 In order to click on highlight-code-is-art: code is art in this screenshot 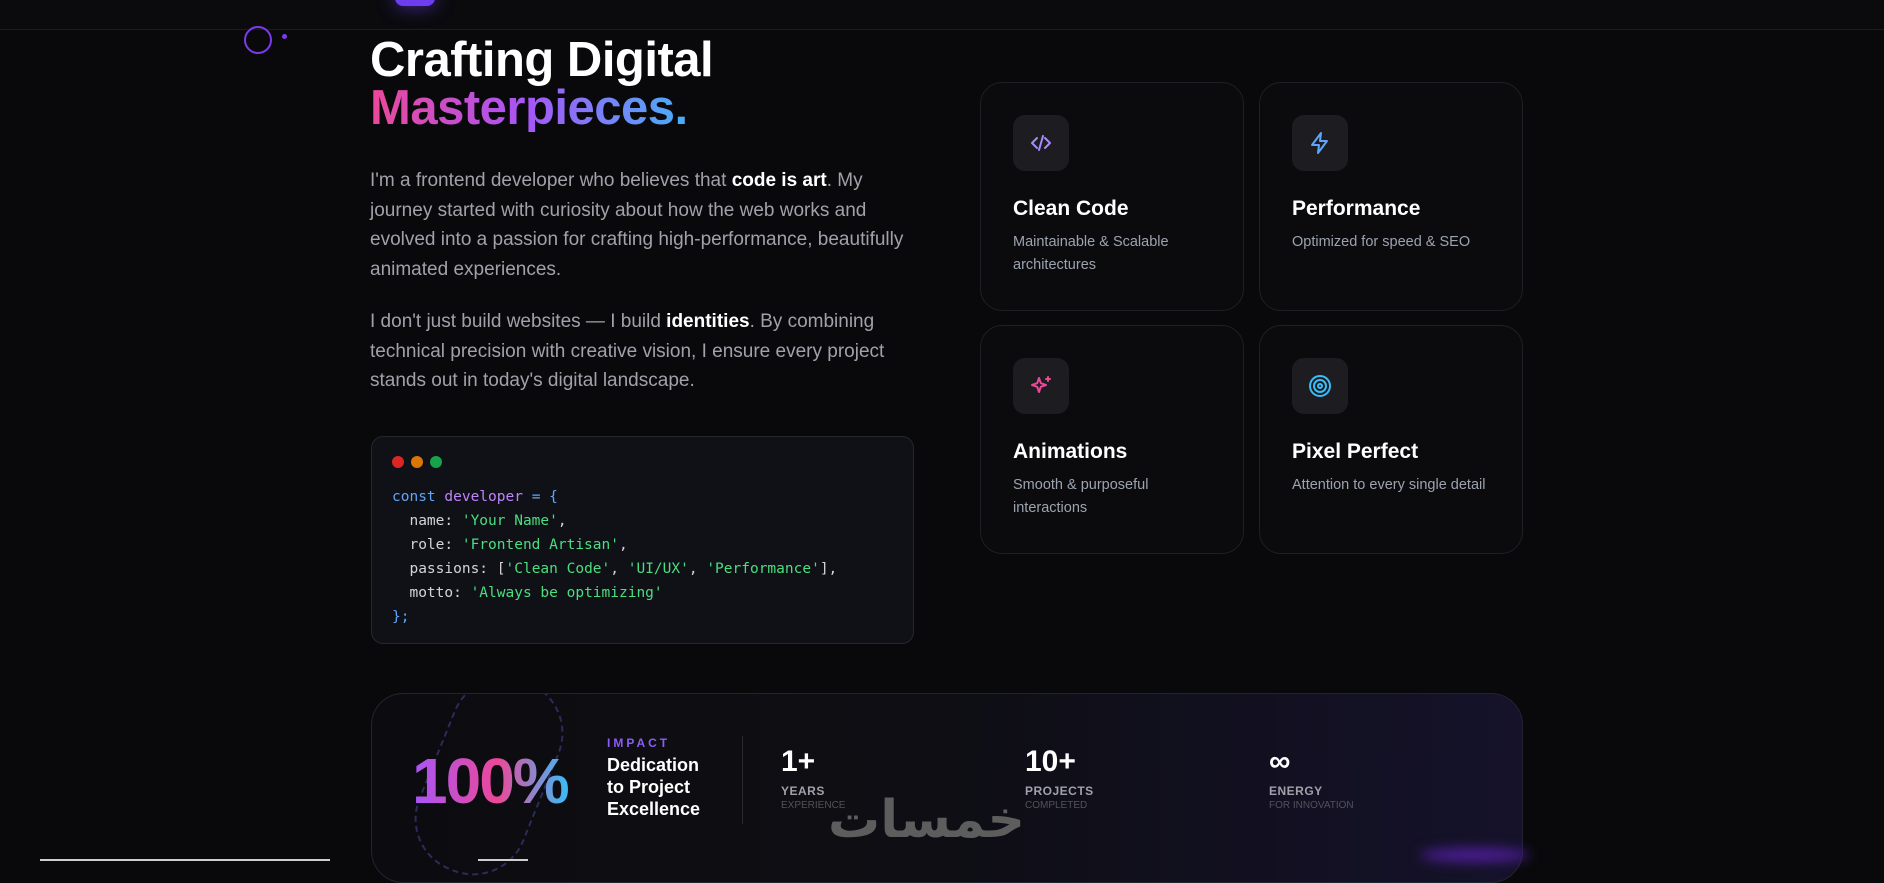, I will do `click(779, 180)`.